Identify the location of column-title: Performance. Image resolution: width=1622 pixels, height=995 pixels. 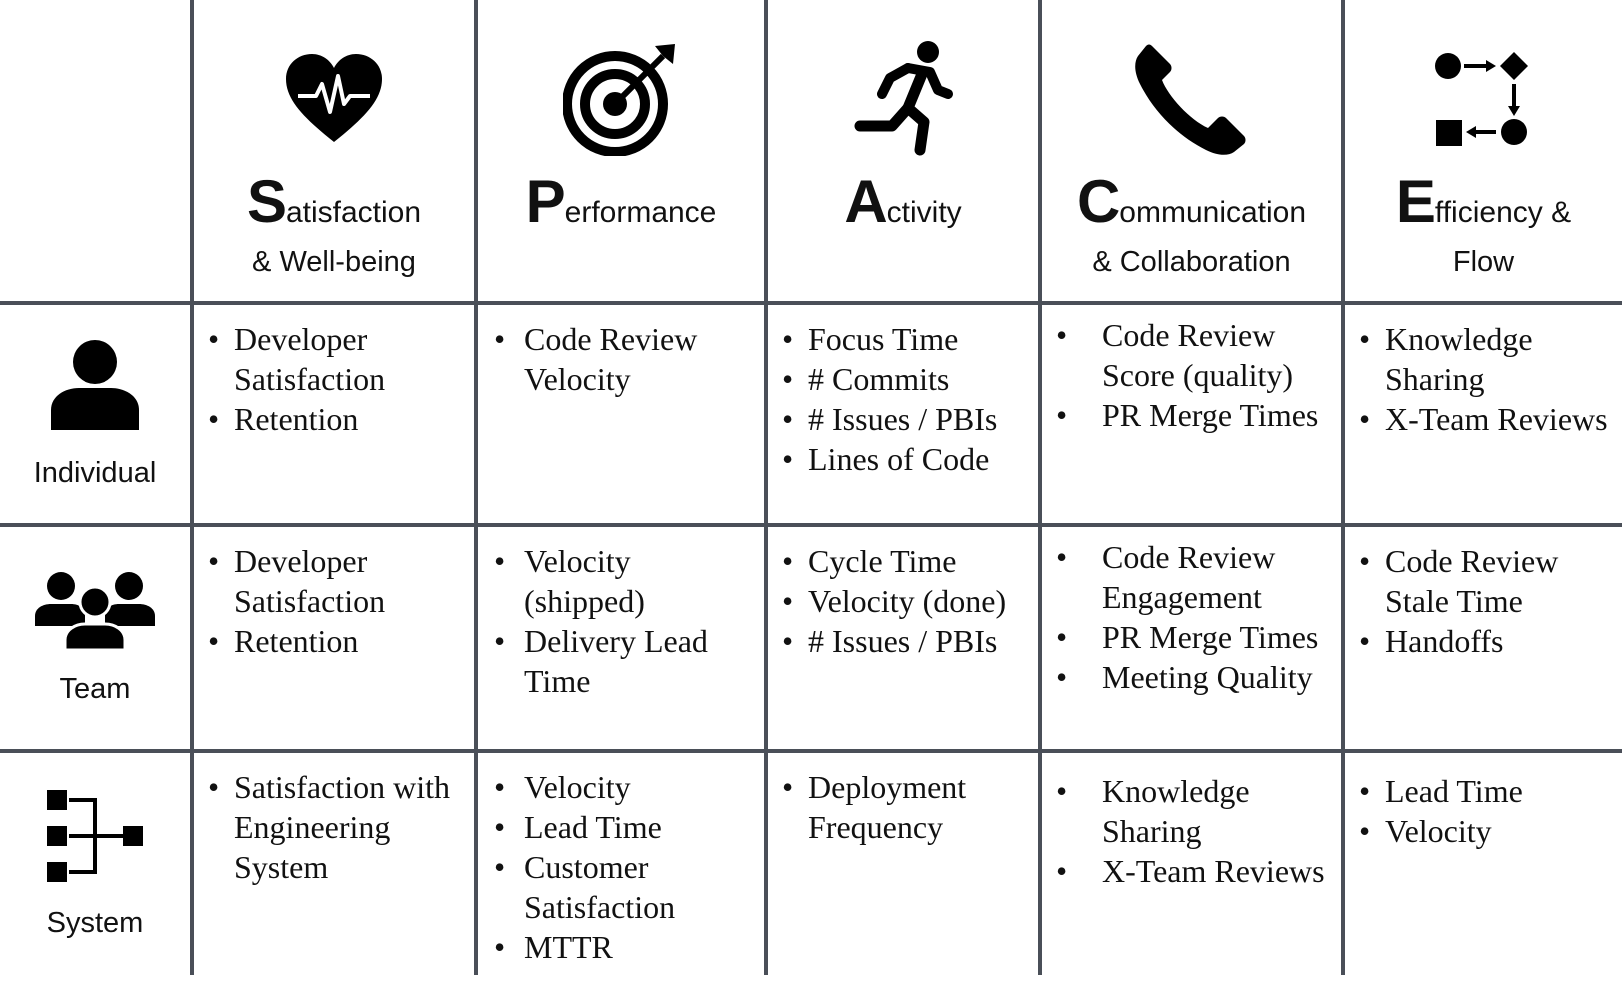
(621, 202).